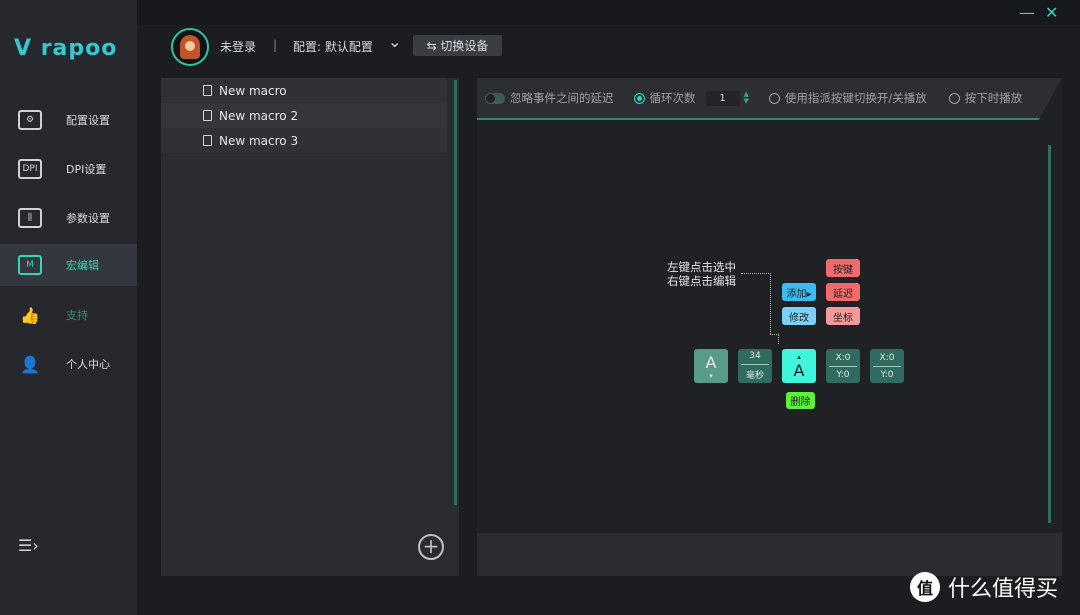 This screenshot has height=615, width=1080. What do you see at coordinates (1049, 334) in the screenshot?
I see `editor-scrollbar` at bounding box center [1049, 334].